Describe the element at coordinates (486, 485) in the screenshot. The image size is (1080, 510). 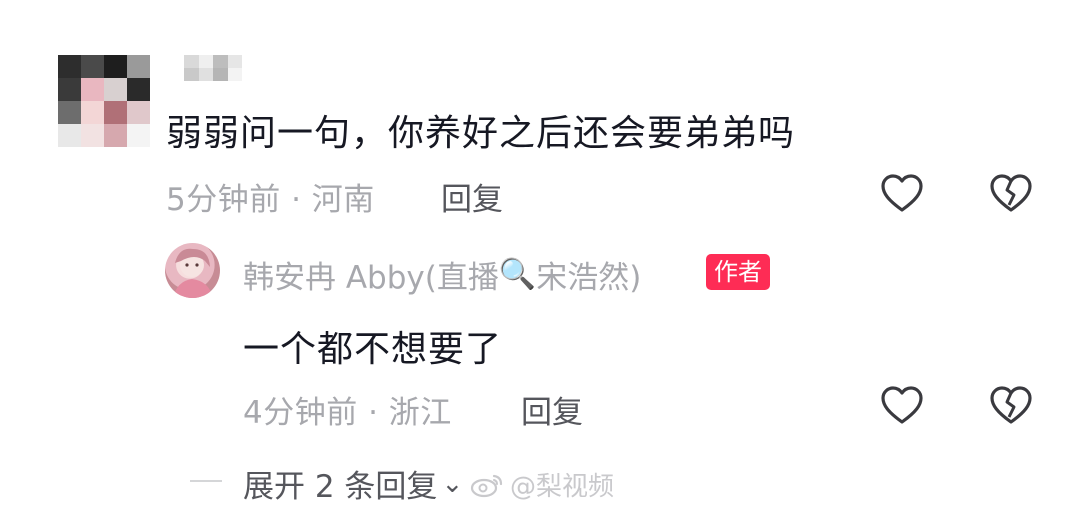
I see `weibo-logo-icon` at that location.